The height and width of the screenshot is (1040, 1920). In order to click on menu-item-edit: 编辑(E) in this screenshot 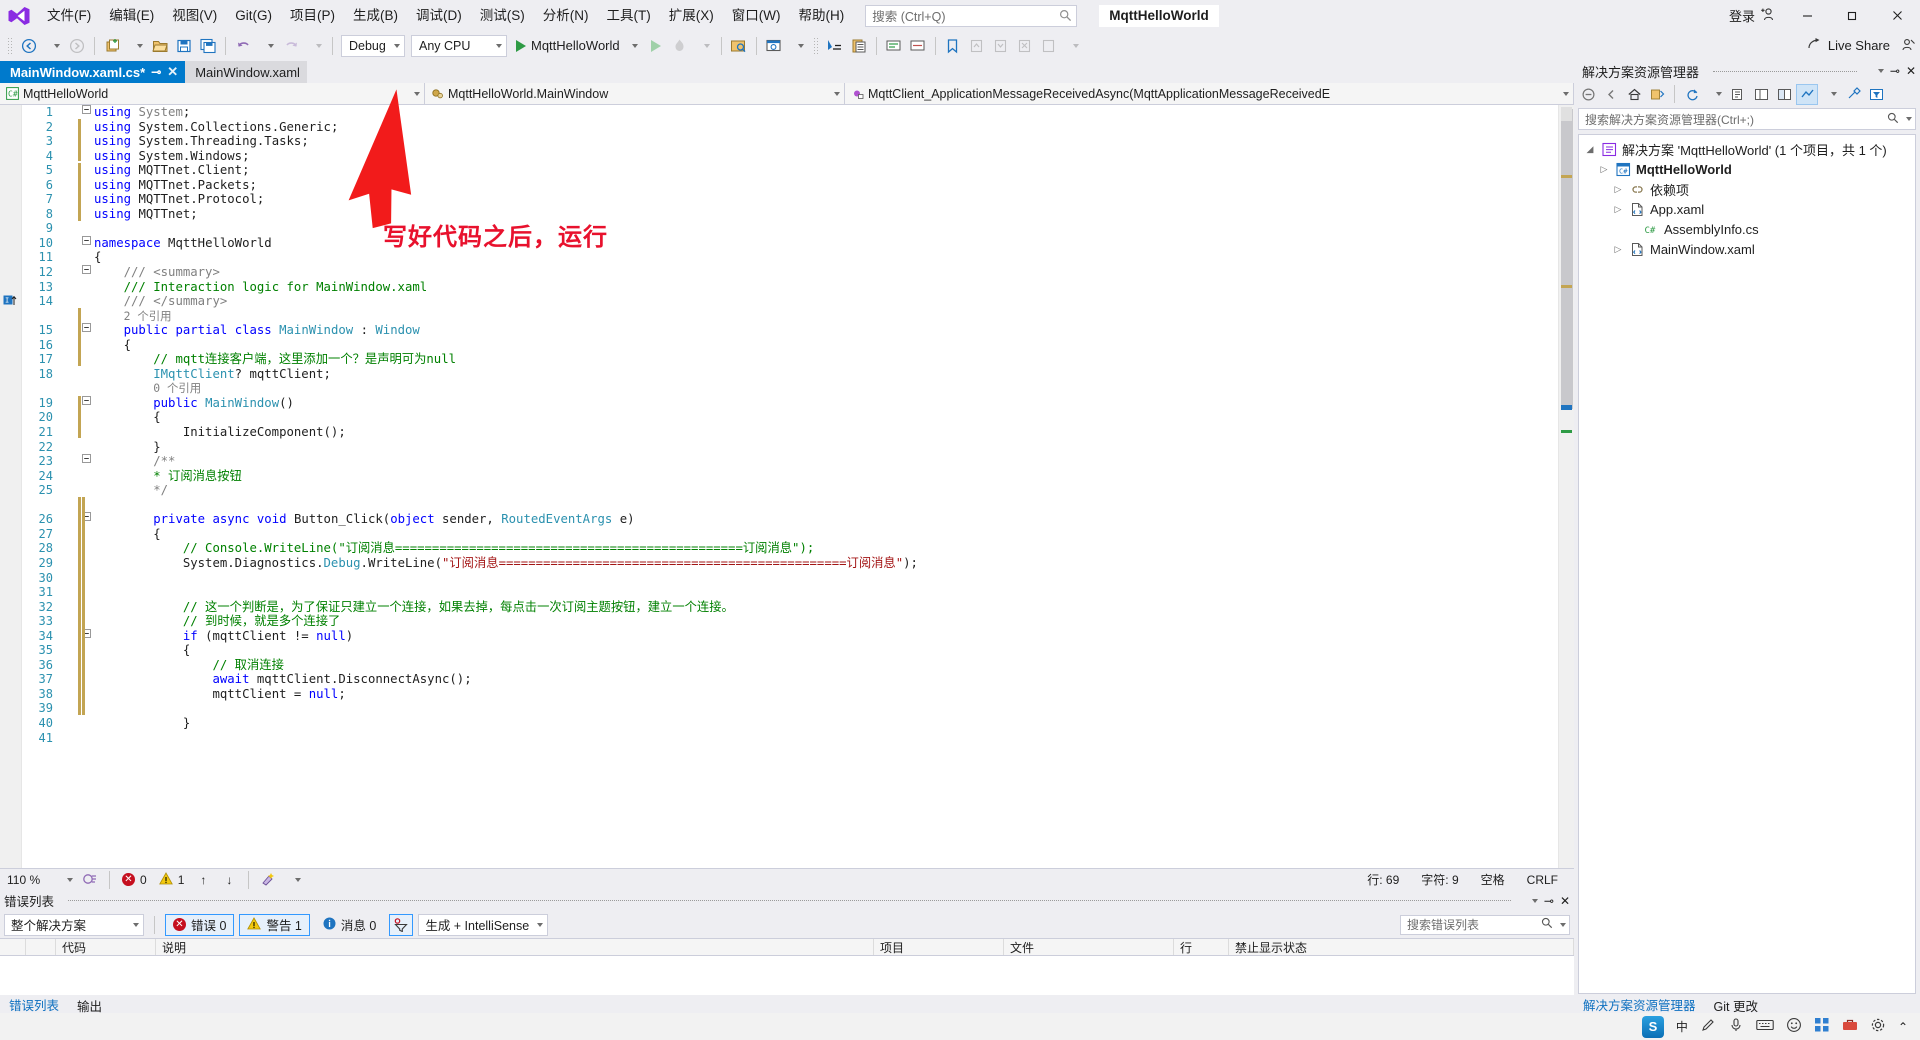, I will do `click(131, 16)`.